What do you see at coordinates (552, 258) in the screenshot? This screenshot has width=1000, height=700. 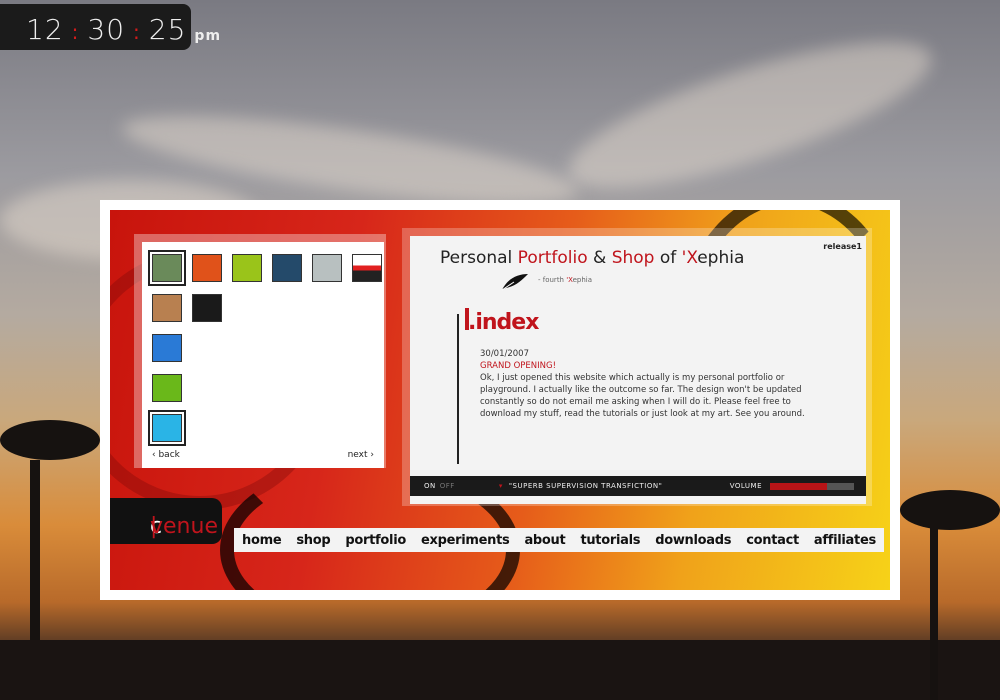 I see `title-highlight: Portfolio` at bounding box center [552, 258].